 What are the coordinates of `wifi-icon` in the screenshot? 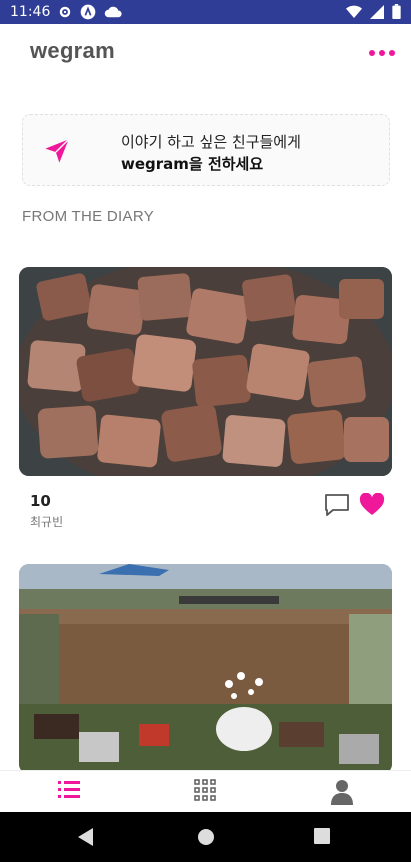 It's located at (354, 13).